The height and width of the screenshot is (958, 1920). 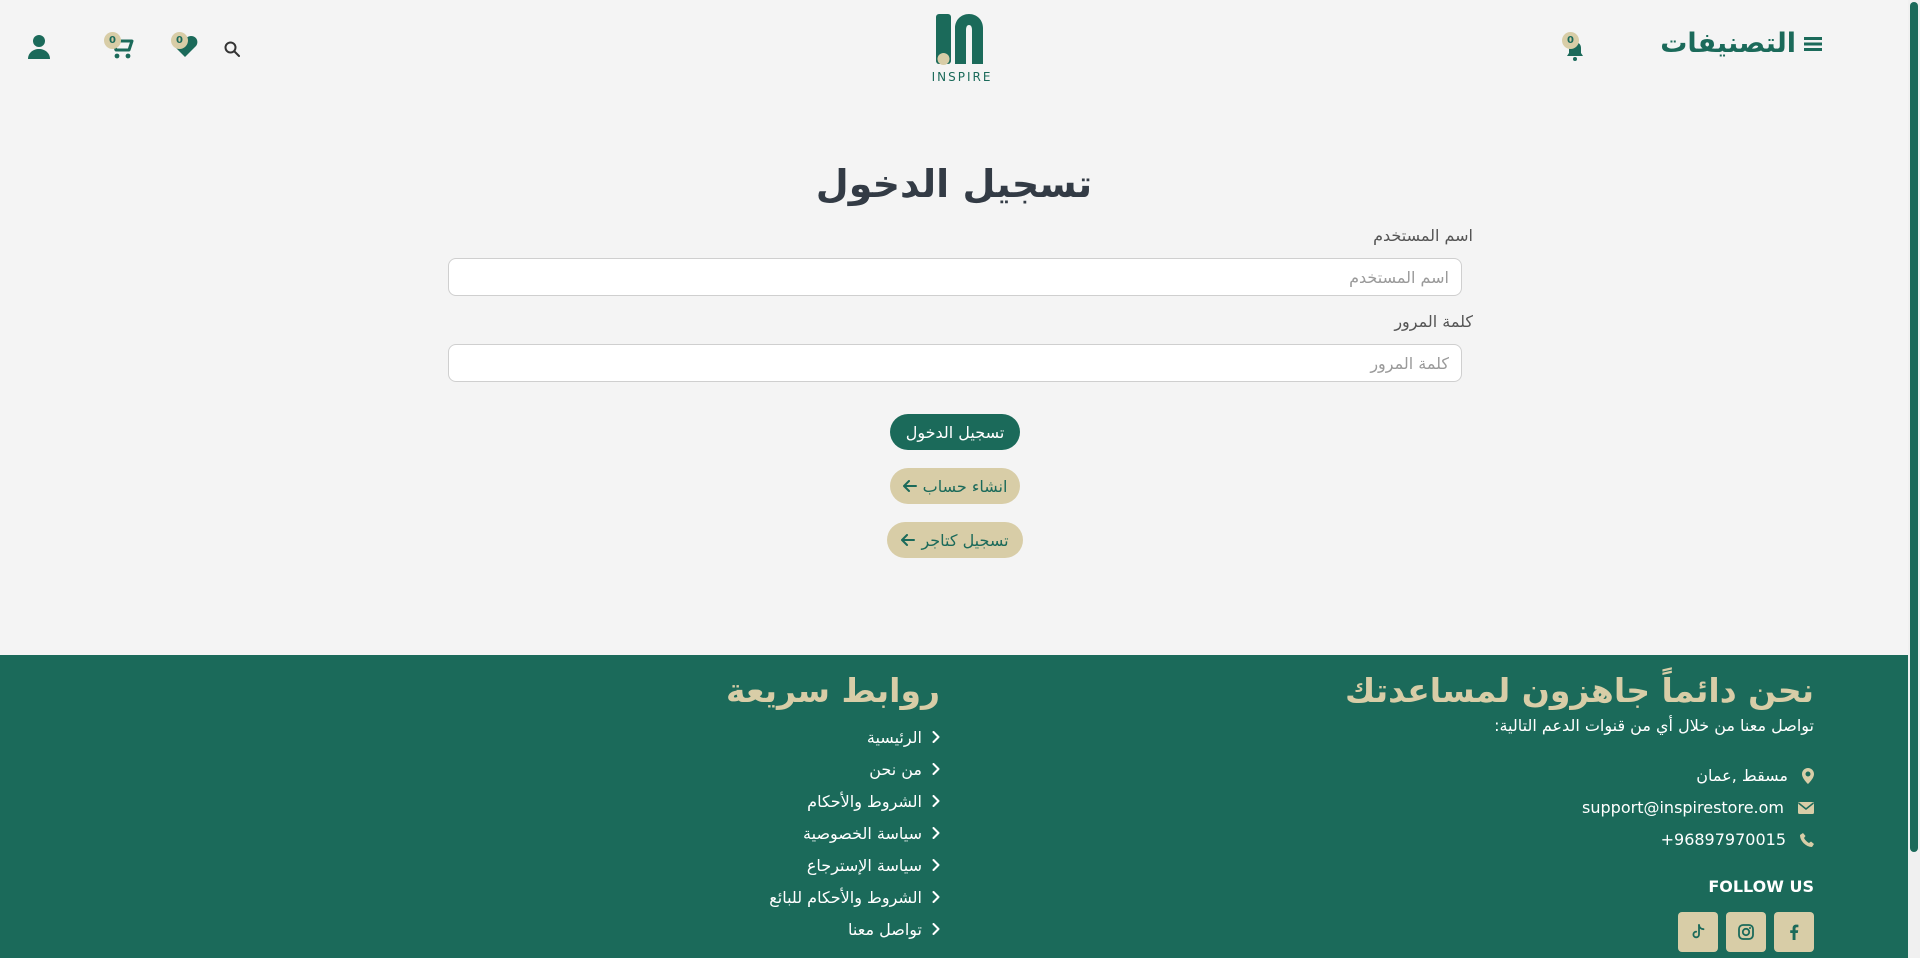 What do you see at coordinates (854, 769) in the screenshot?
I see `quick-link-about: من نحن` at bounding box center [854, 769].